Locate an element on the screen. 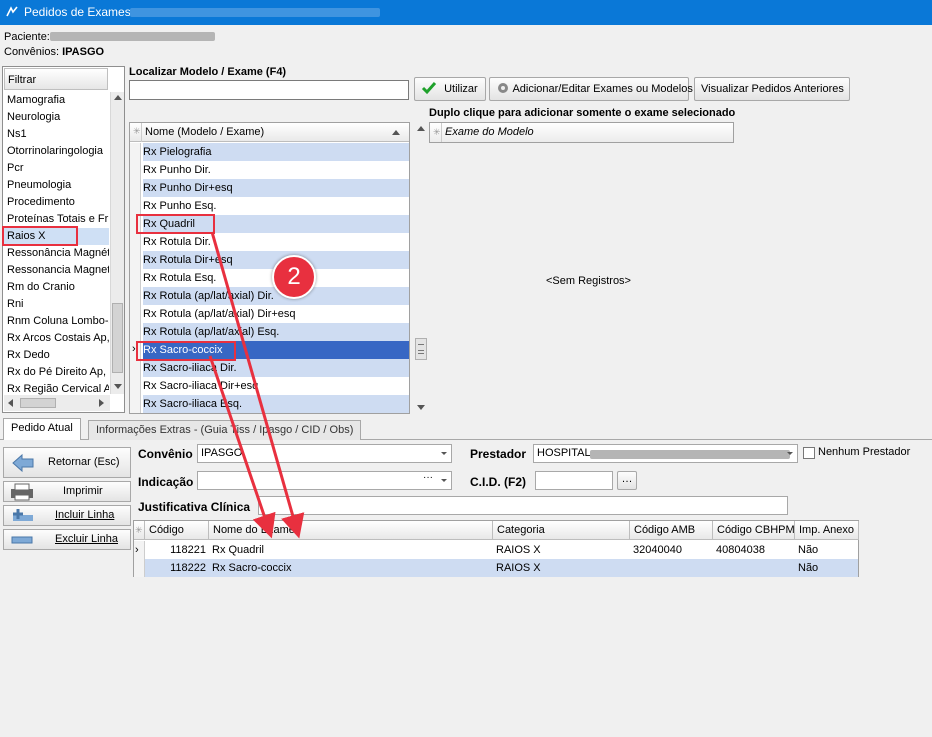 This screenshot has height=737, width=932. arrow-sacro is located at coordinates (242, 447).